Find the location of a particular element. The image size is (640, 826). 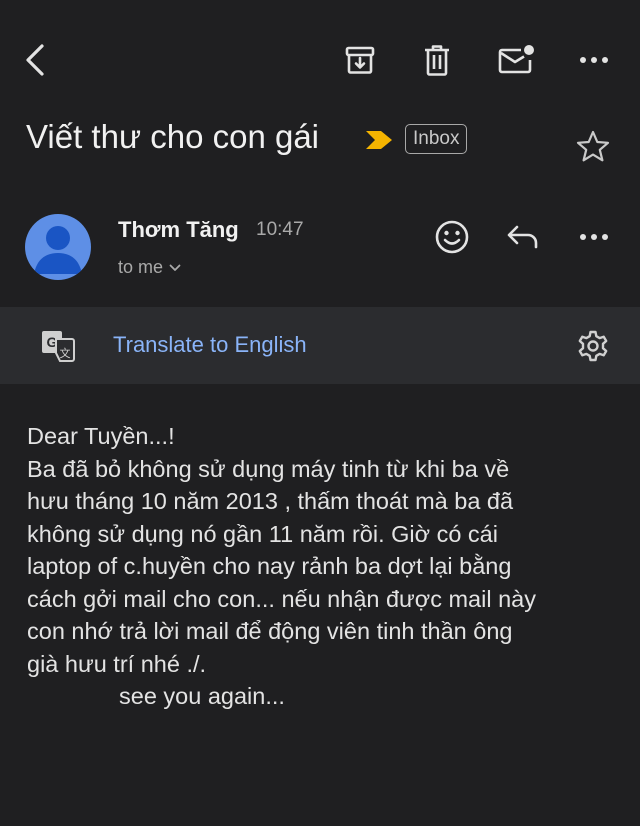

trash-icon is located at coordinates (437, 60).